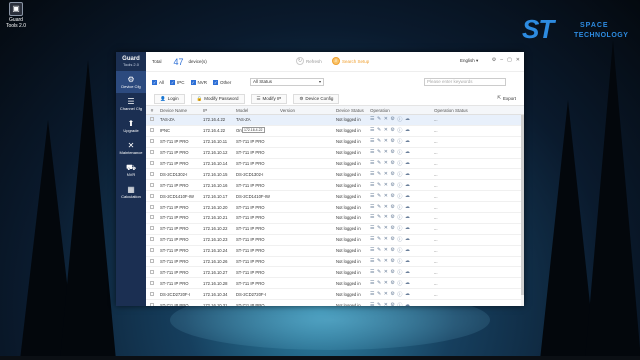 The width and height of the screenshot is (640, 360). What do you see at coordinates (518, 60) in the screenshot?
I see `close-icon: ✕` at bounding box center [518, 60].